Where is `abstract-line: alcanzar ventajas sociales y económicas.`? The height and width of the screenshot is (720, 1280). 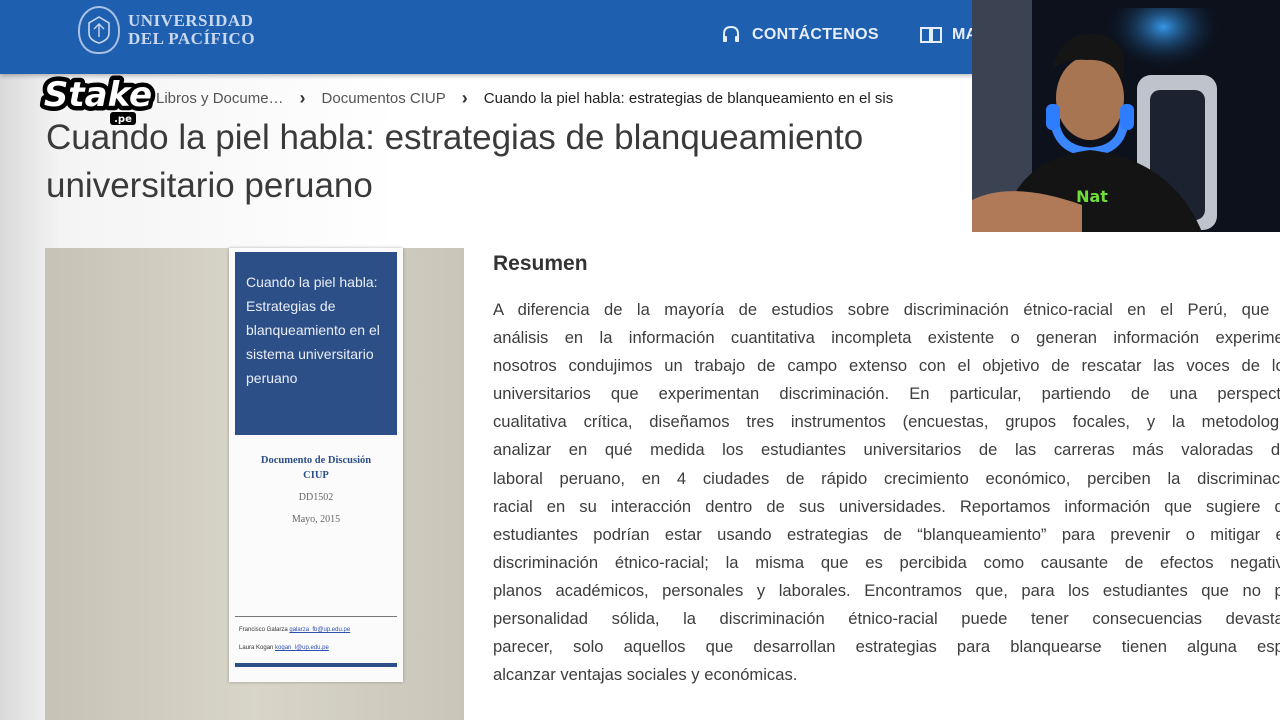 abstract-line: alcanzar ventajas sociales y económicas. is located at coordinates (645, 675).